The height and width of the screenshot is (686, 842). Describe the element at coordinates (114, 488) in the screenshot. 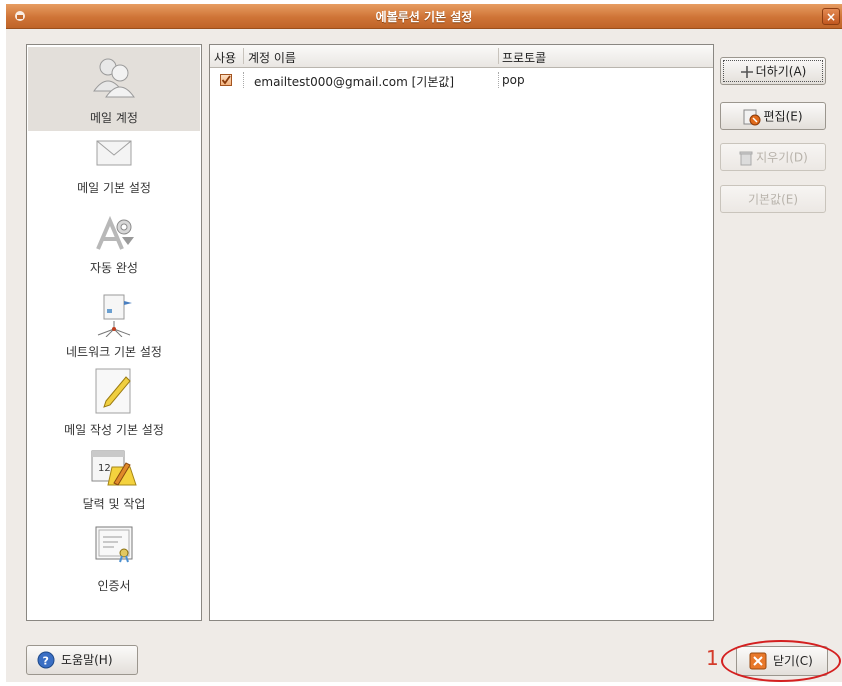

I see `sidebar-item-calendar-tasks: 12 달력 및 작업` at that location.